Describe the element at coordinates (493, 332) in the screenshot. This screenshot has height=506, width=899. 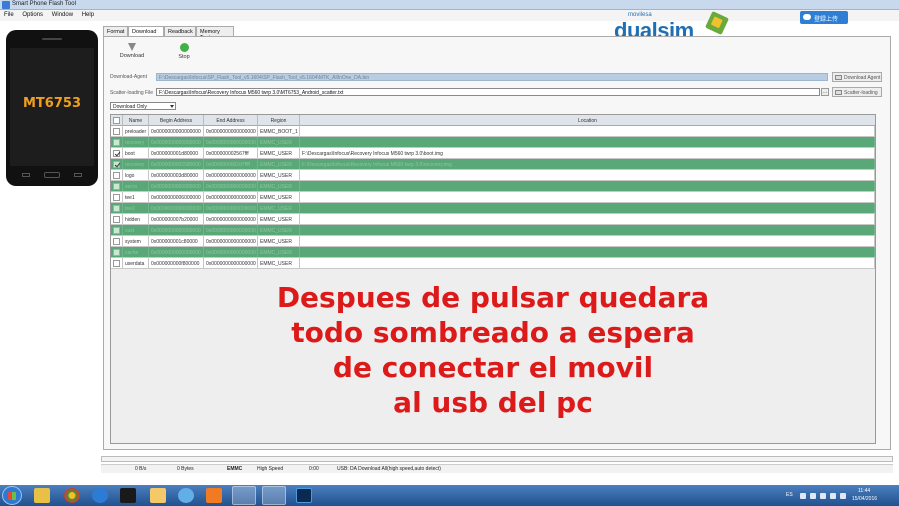
I see `caption-line-2: todo sombreado a espera` at that location.